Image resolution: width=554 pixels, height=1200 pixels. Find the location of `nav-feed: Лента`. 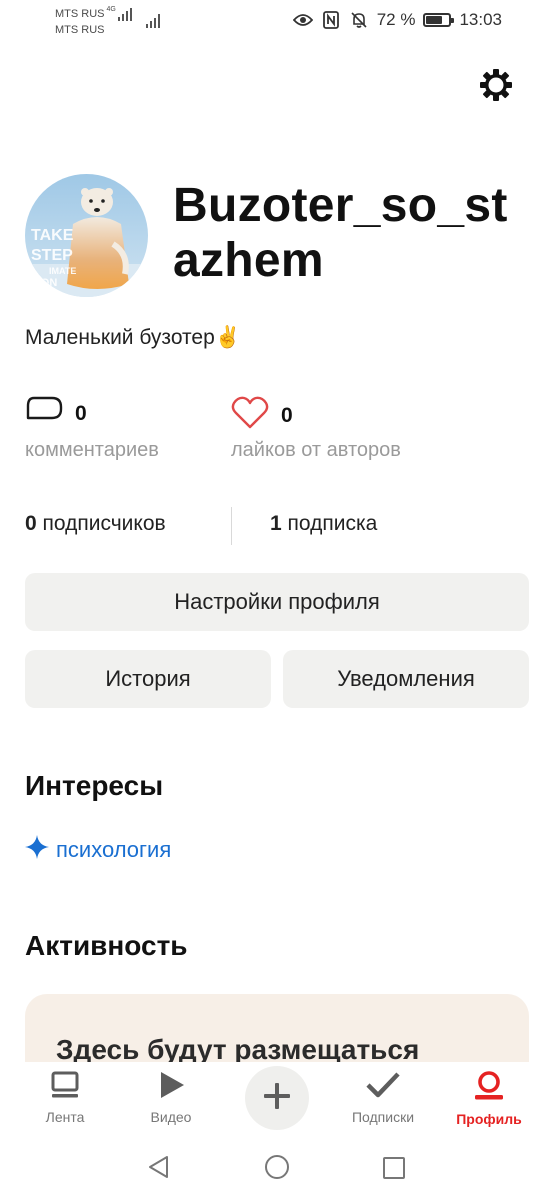

nav-feed: Лента is located at coordinates (65, 1097).